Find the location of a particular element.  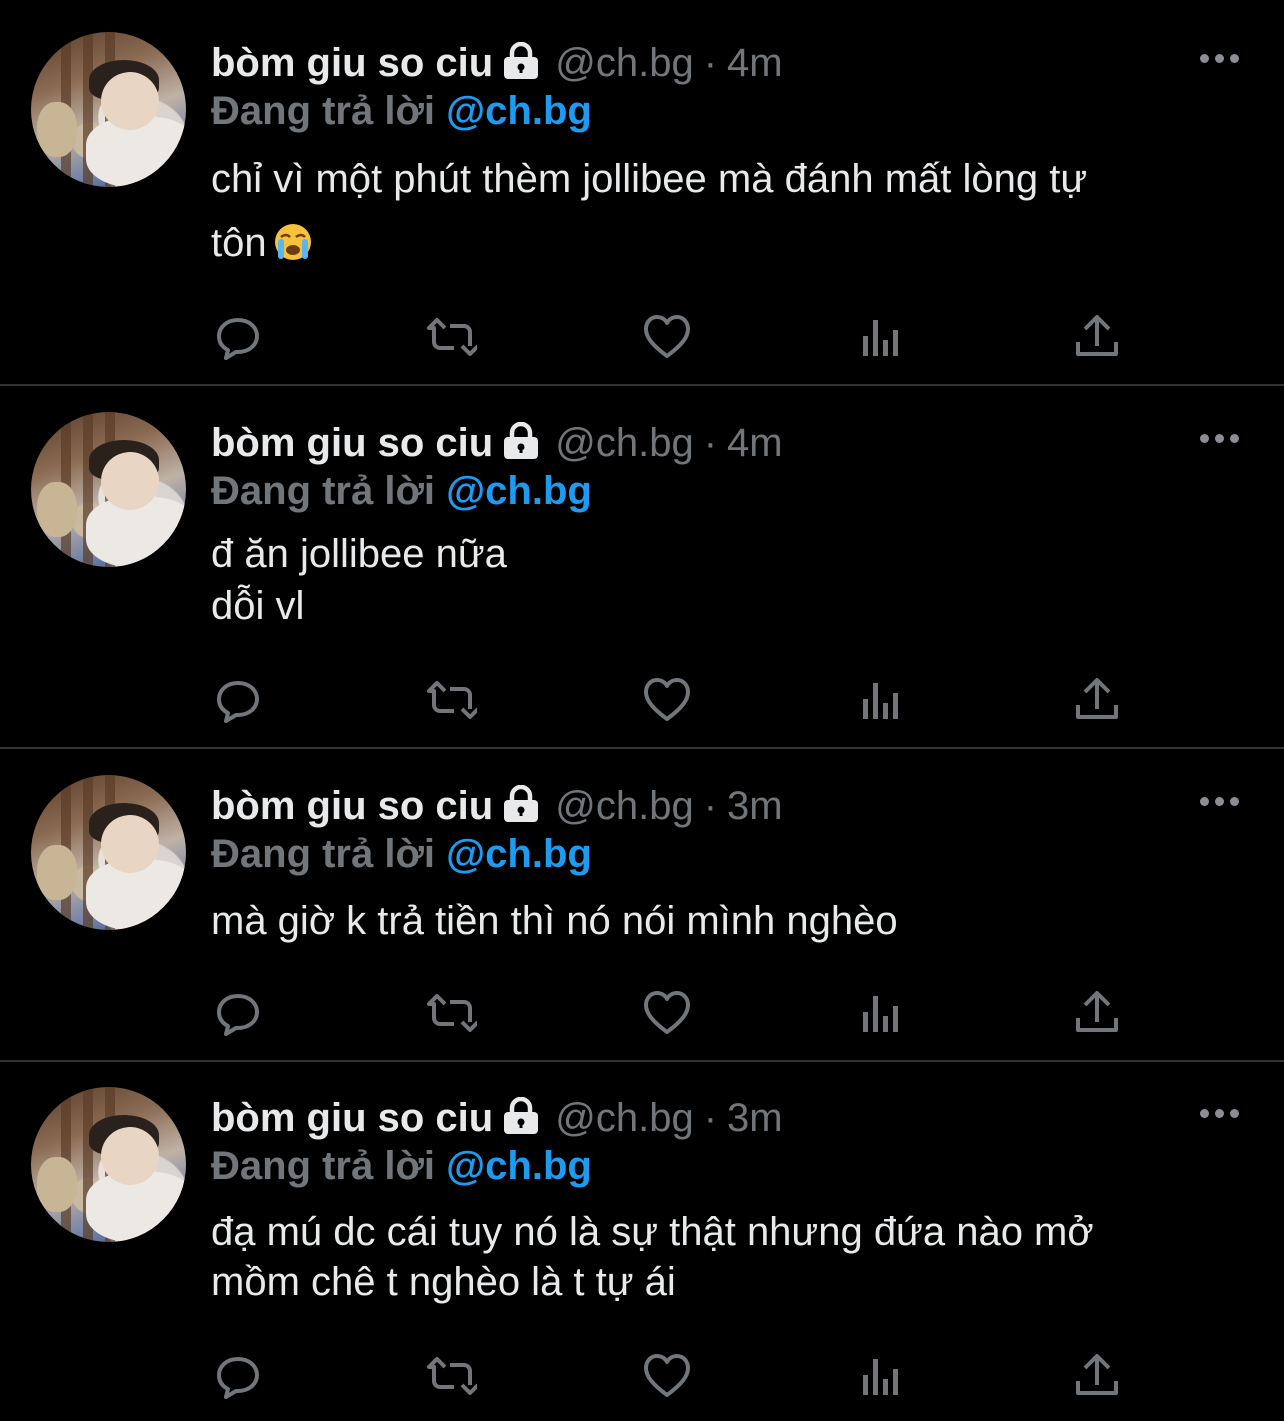

tweet-text: đ ăn jollibee nữa dỗi vl is located at coordinates (359, 580).